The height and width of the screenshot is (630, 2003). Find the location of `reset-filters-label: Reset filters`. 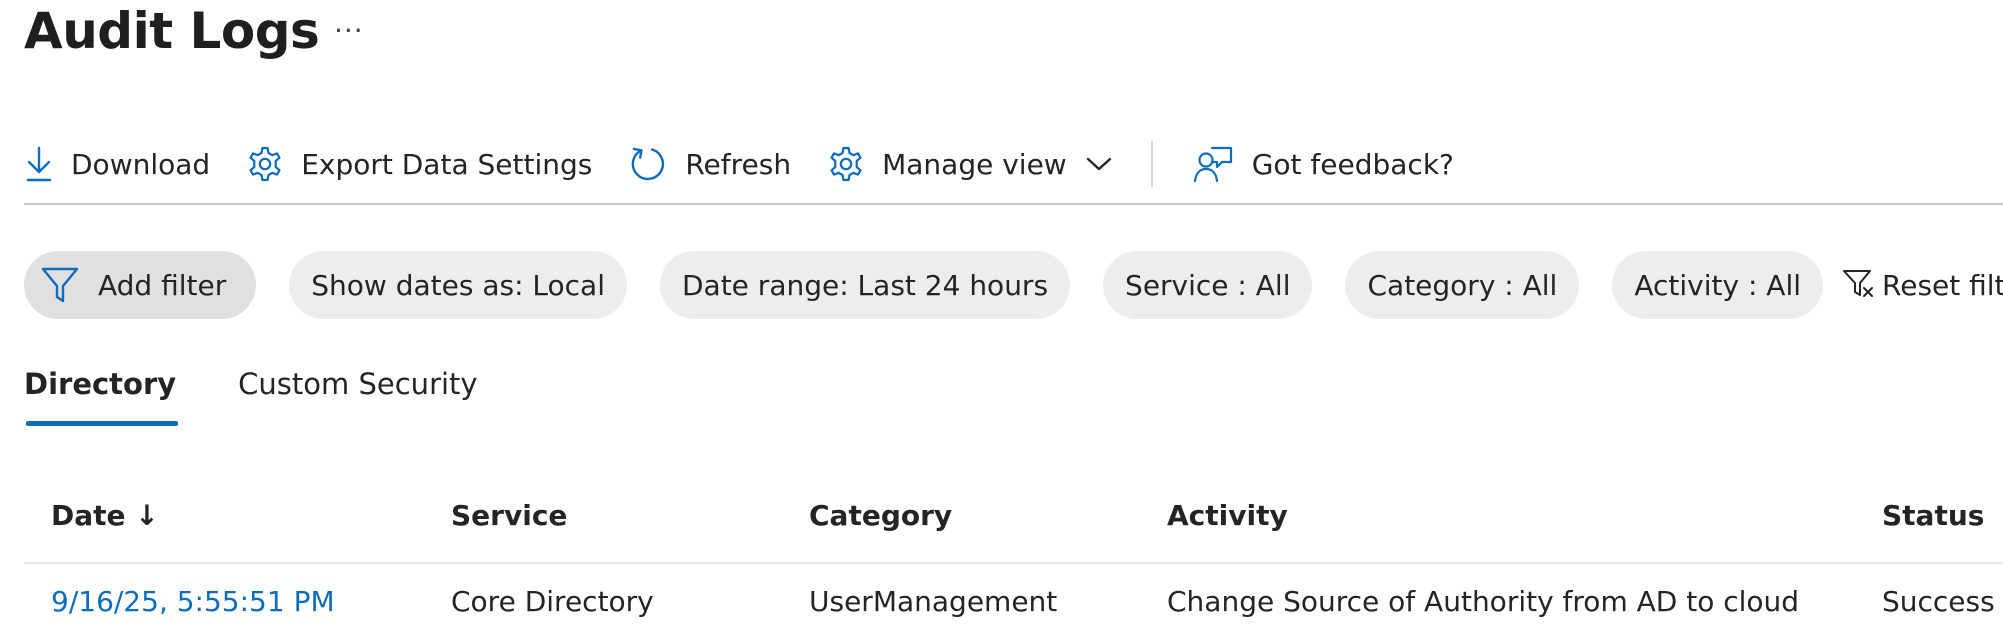

reset-filters-label: Reset filters is located at coordinates (1942, 285).